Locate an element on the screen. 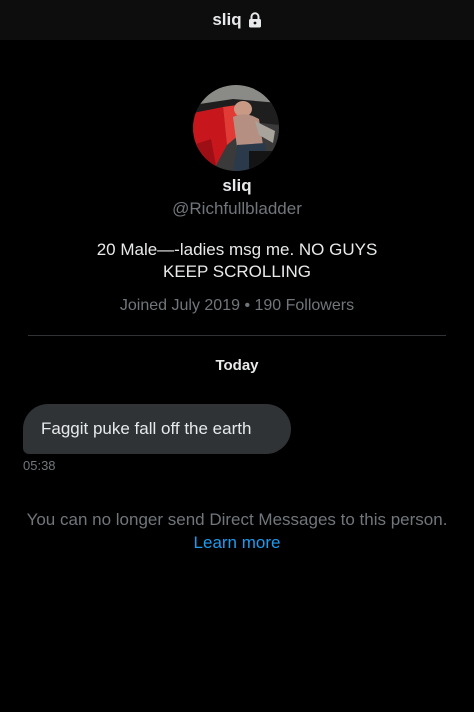 This screenshot has height=712, width=474. avatar is located at coordinates (236, 128).